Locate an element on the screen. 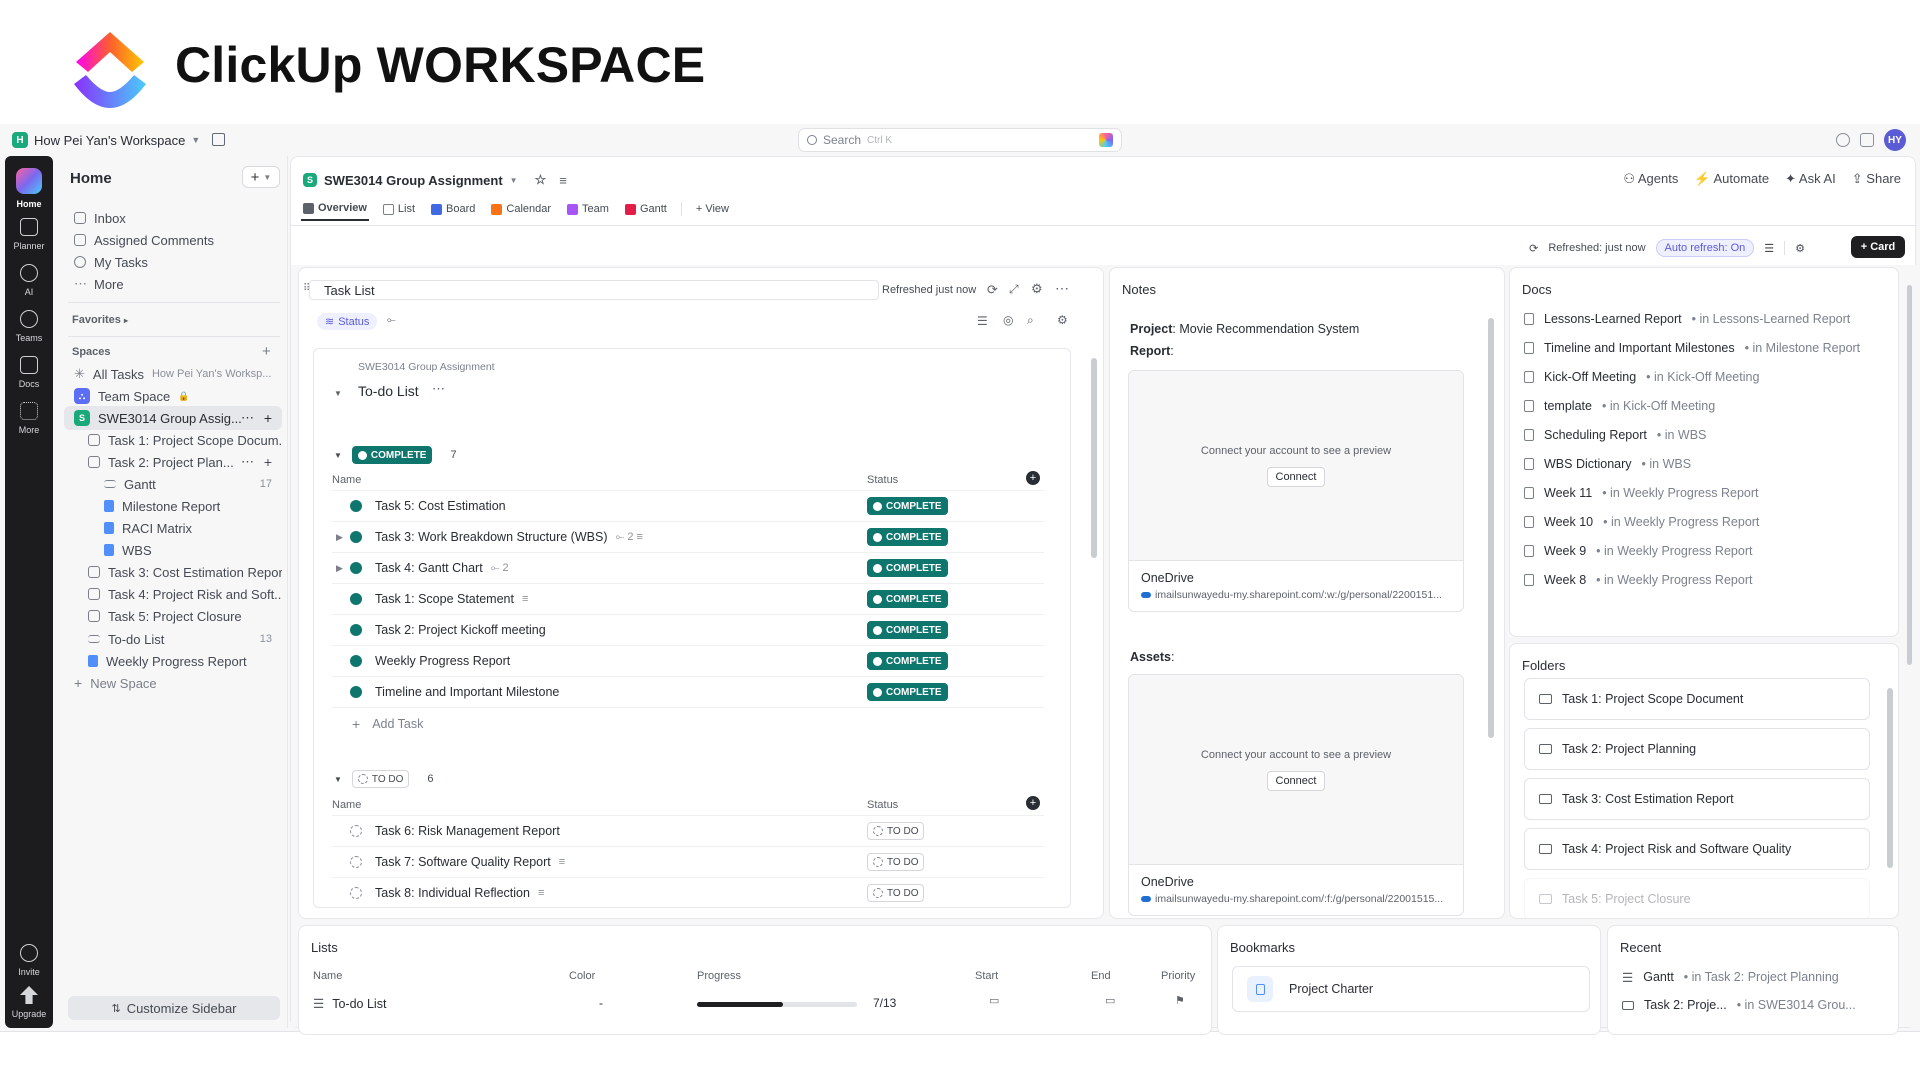  ai-sparkle-icon is located at coordinates (1106, 140).